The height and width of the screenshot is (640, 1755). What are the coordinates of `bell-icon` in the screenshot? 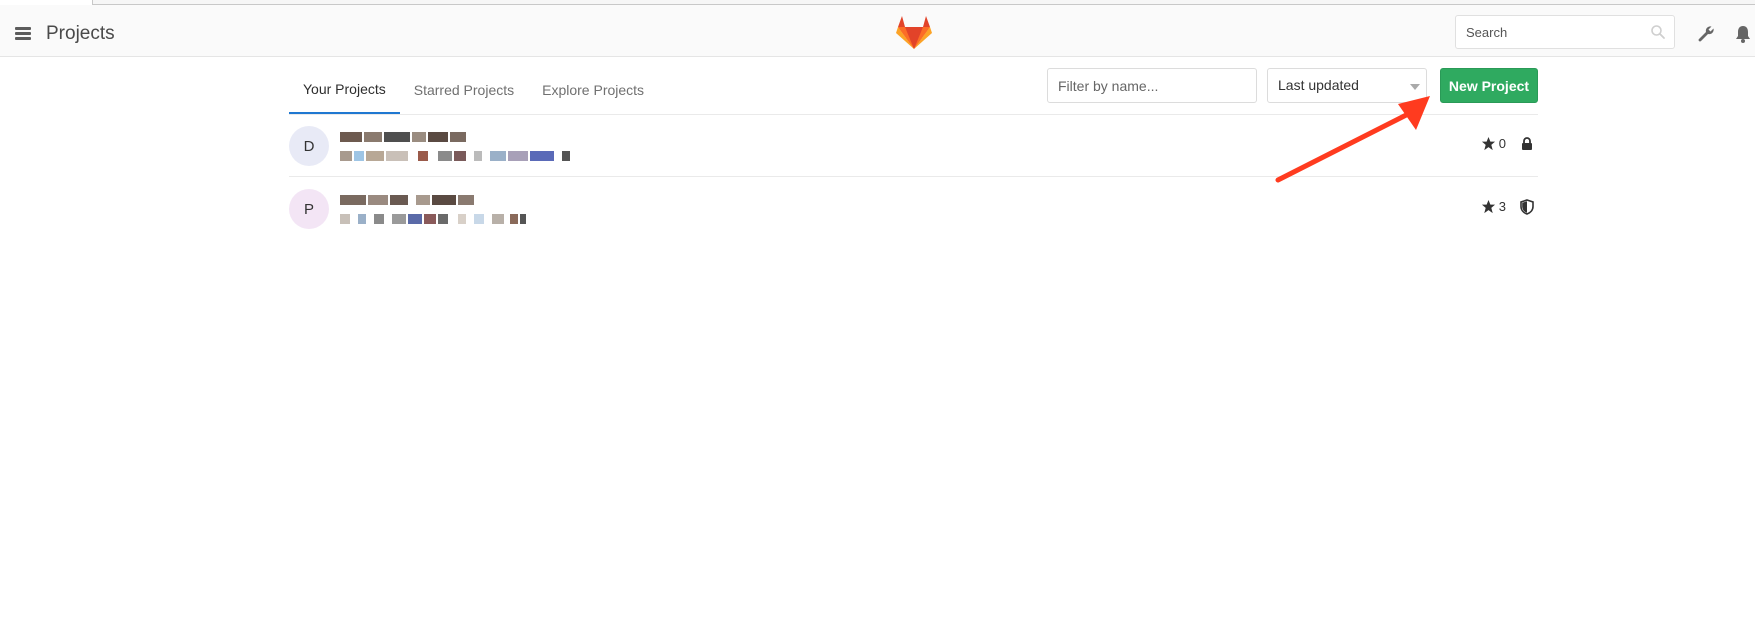 It's located at (1743, 34).